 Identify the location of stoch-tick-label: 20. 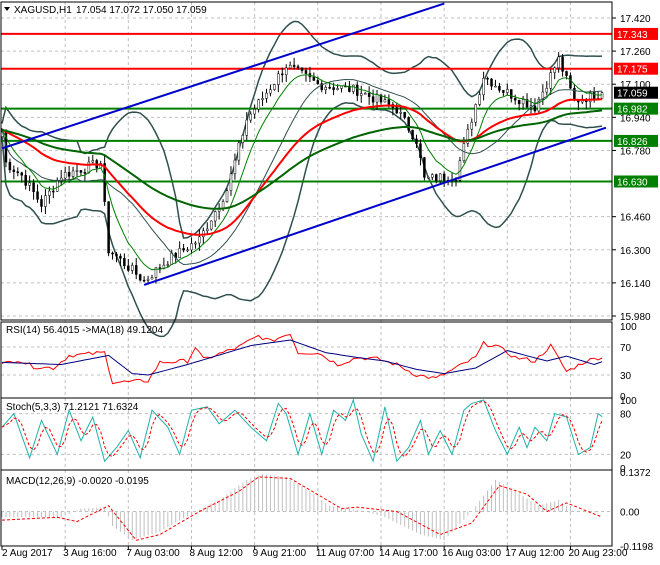
(626, 455).